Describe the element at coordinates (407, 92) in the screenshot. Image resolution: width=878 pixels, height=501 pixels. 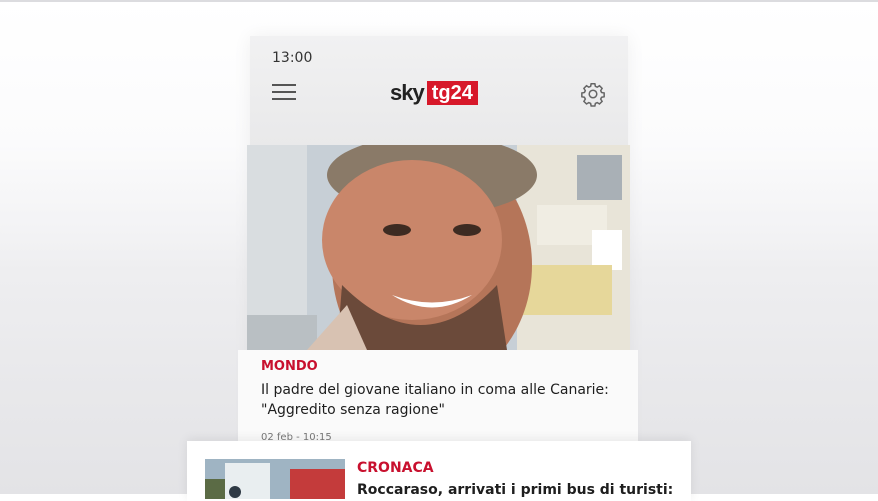
I see `logo-sky-text: sky` at that location.